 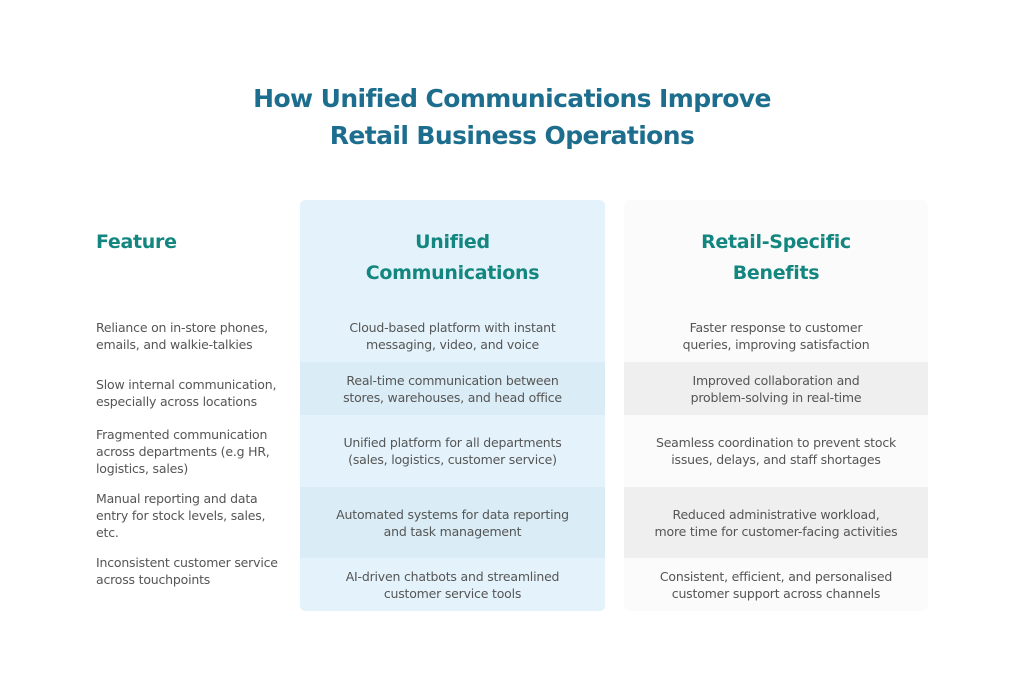 I want to click on text-line: messaging, video, and voice, so click(x=452, y=344).